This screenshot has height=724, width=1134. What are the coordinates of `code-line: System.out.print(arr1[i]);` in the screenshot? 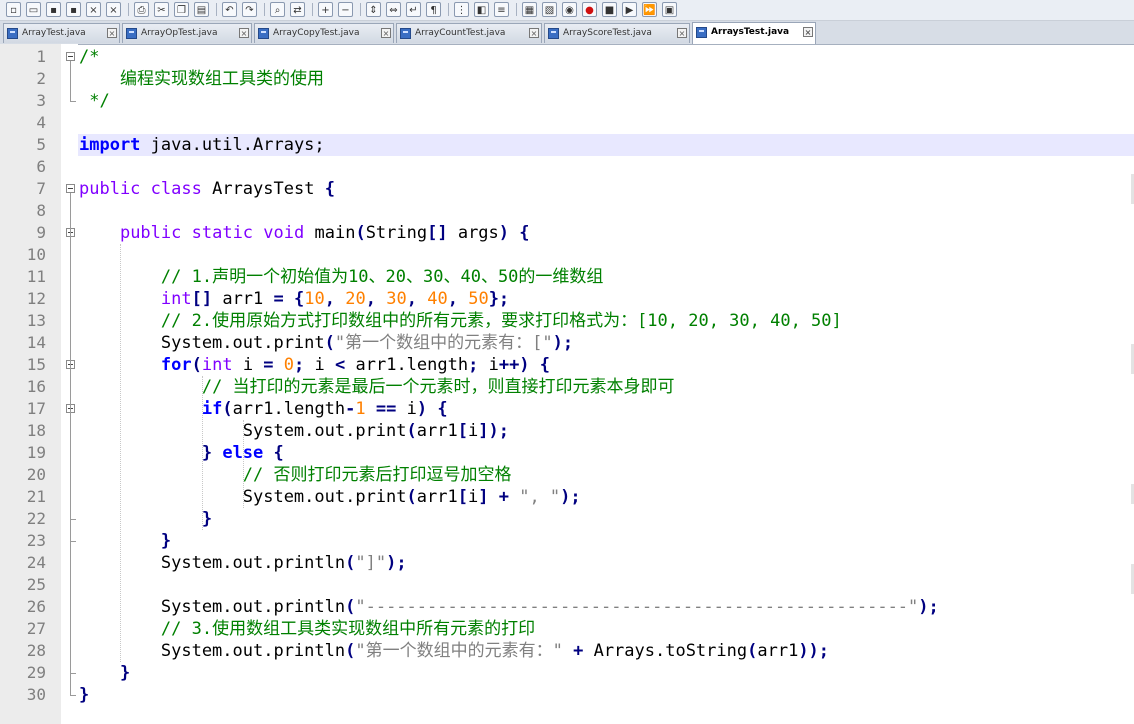 It's located at (294, 431).